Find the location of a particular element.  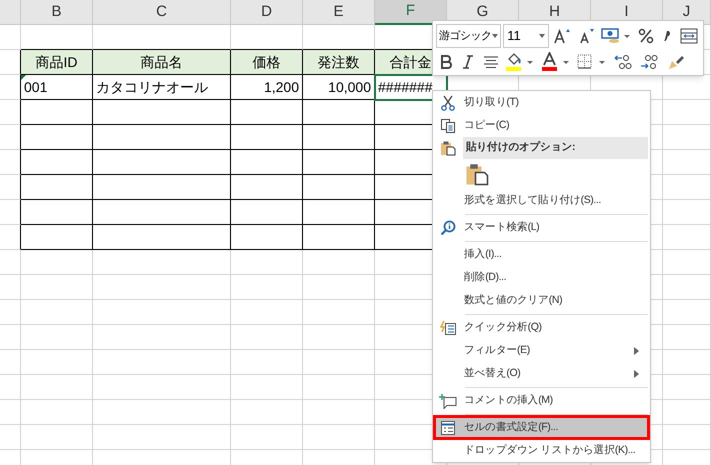

menu-item: クイック分析(Q) is located at coordinates (541, 327).